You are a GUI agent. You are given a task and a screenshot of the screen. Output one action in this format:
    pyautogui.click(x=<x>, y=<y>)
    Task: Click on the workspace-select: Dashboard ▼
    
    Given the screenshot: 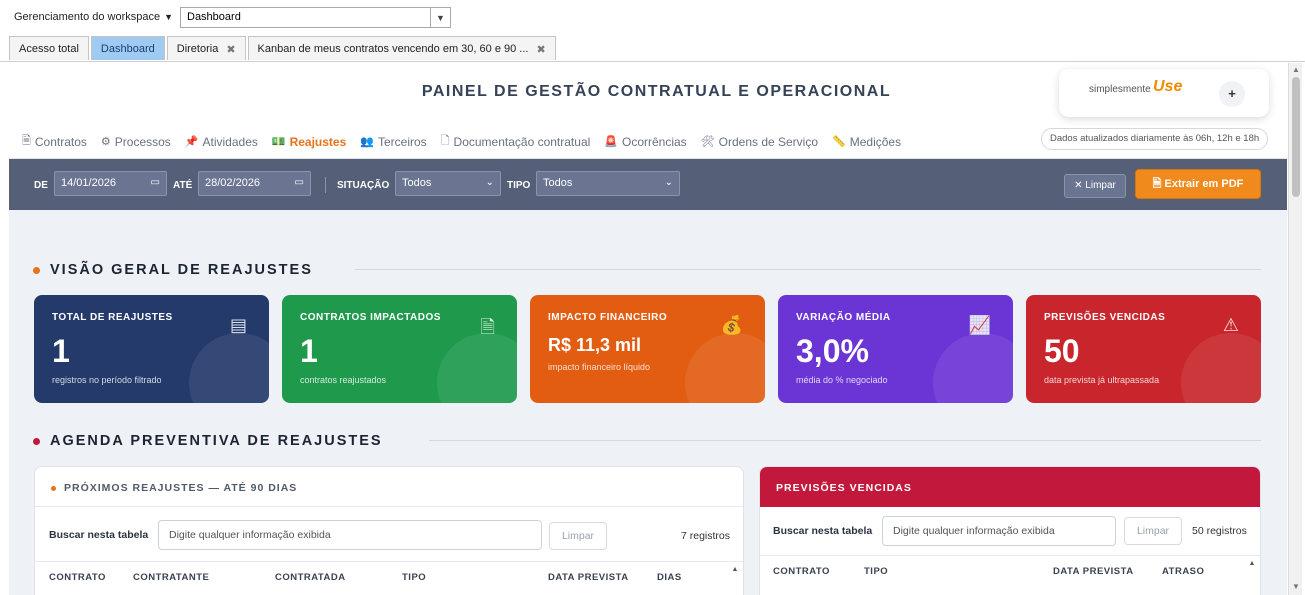 What is the action you would take?
    pyautogui.click(x=315, y=17)
    